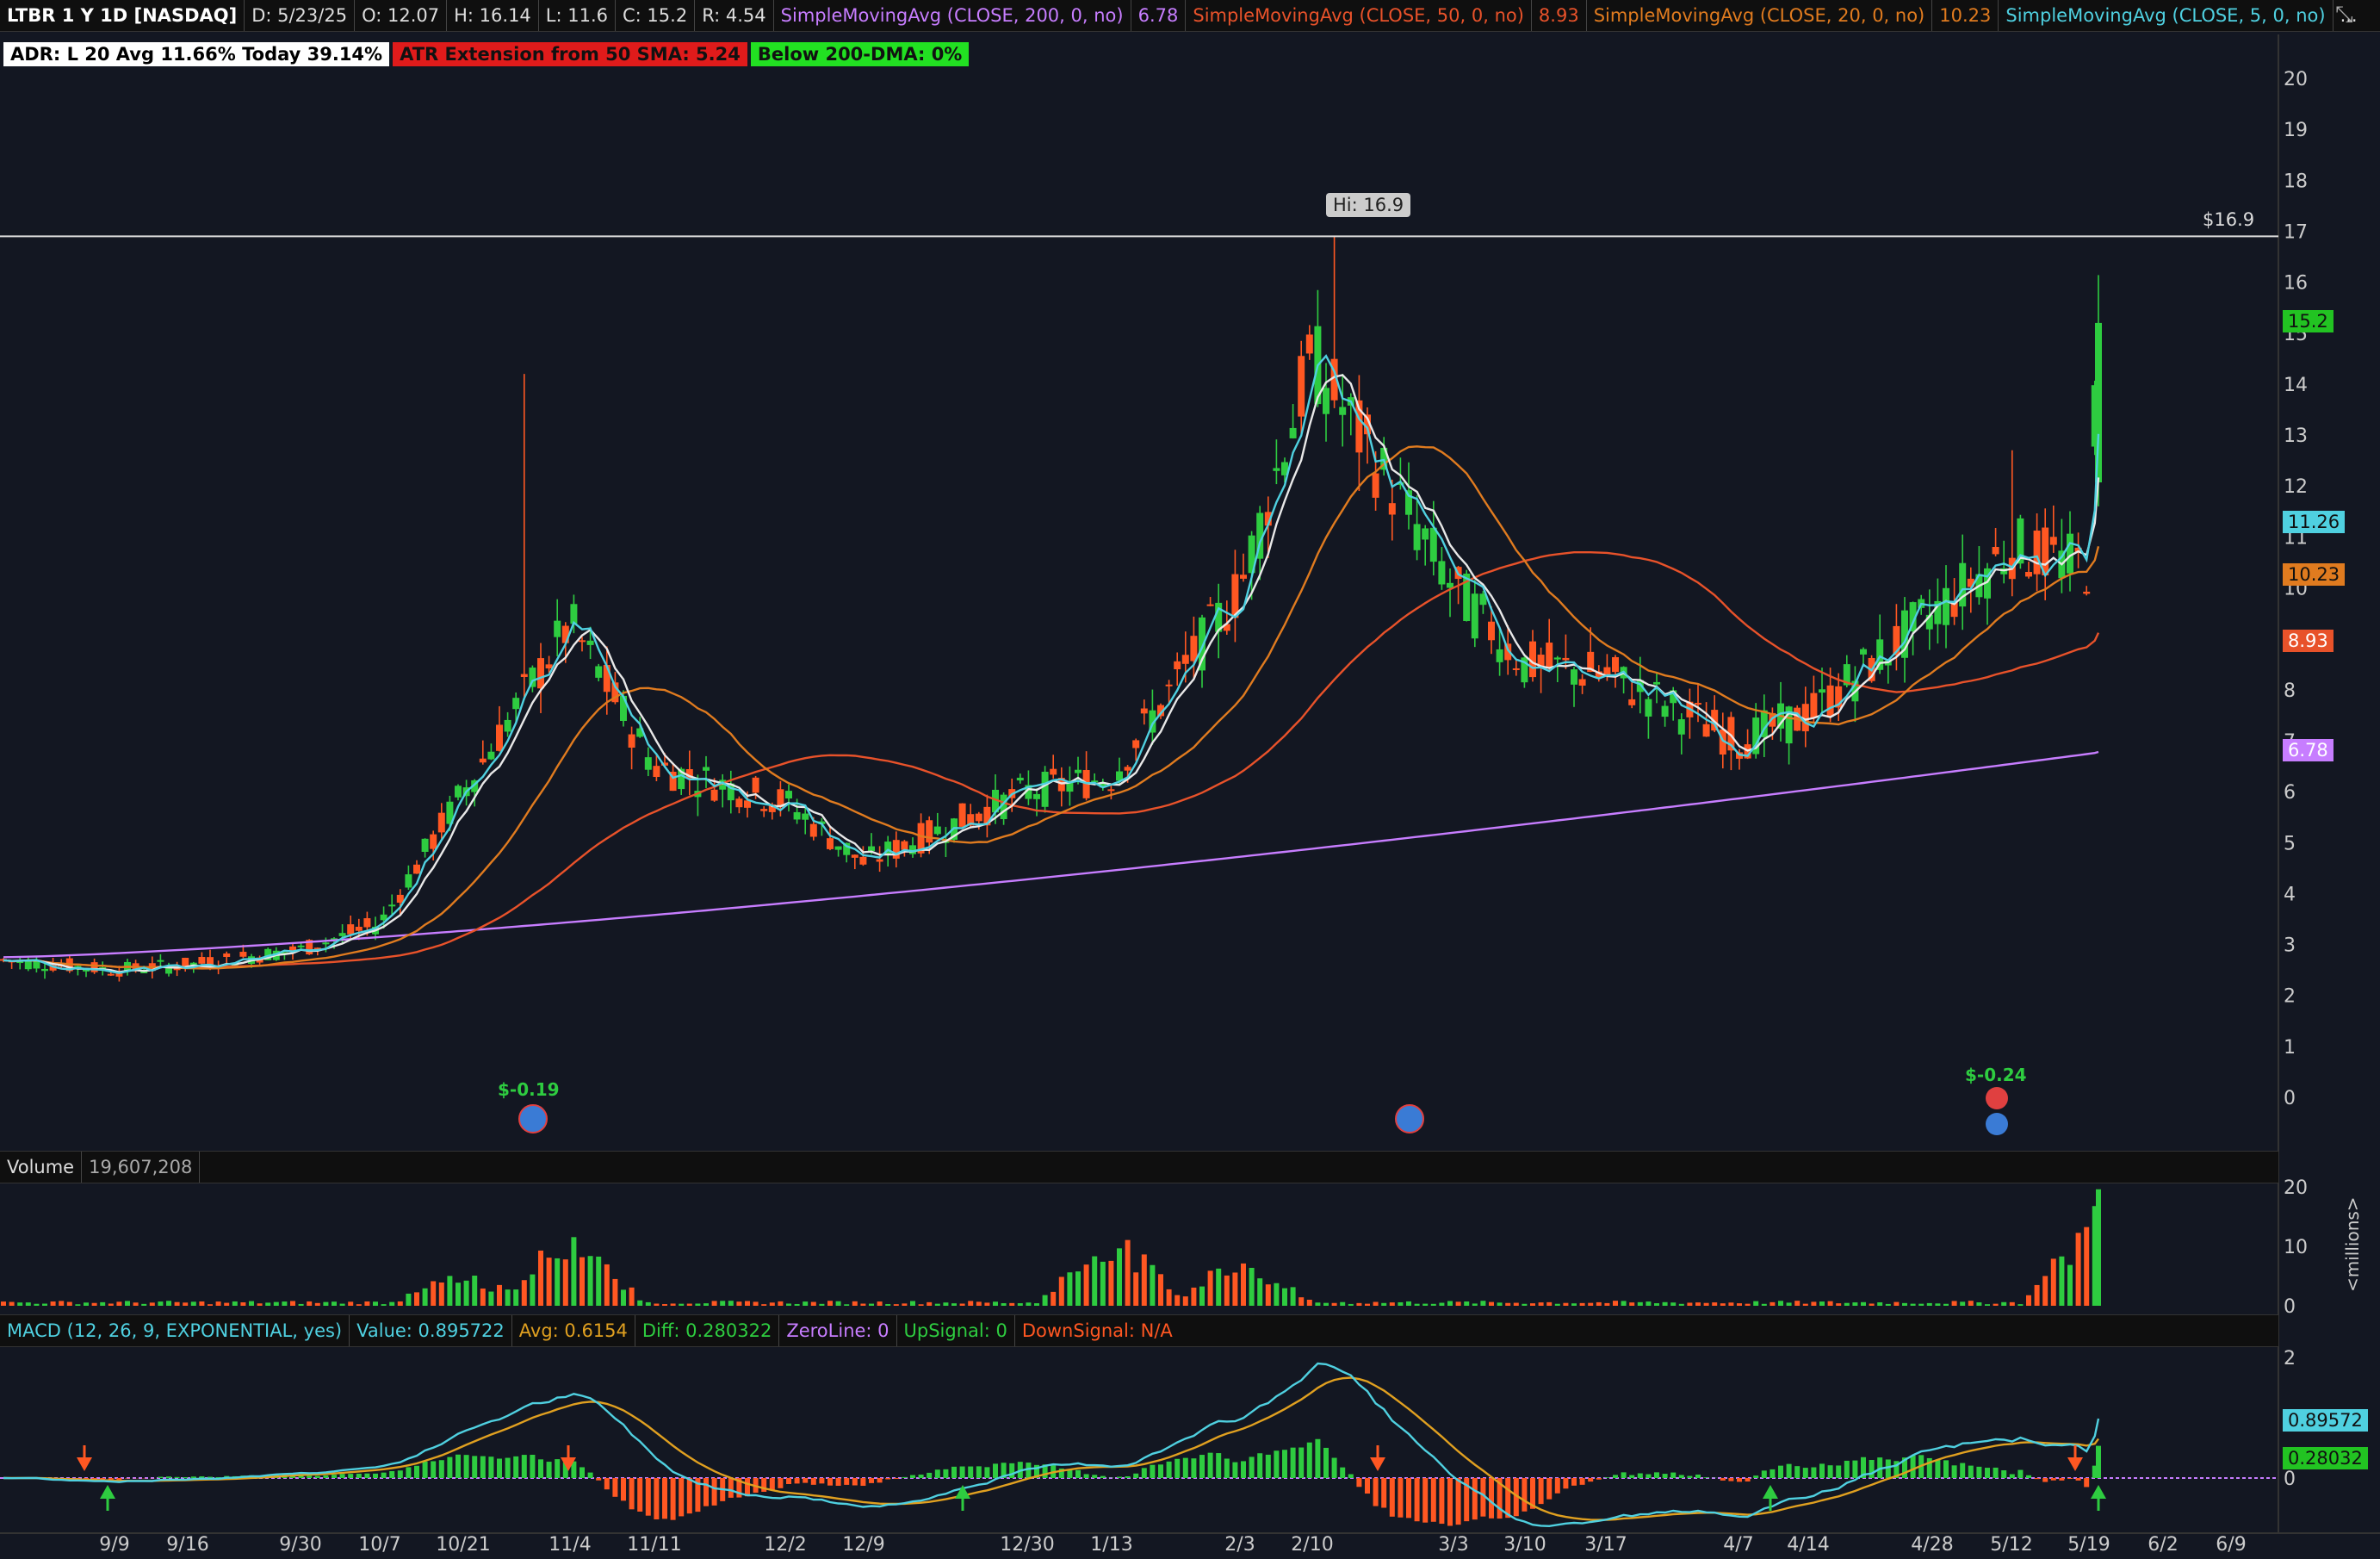  I want to click on sma5-label: SimpleMovingAvg (CLOSE, 5, 0, no), so click(2167, 15).